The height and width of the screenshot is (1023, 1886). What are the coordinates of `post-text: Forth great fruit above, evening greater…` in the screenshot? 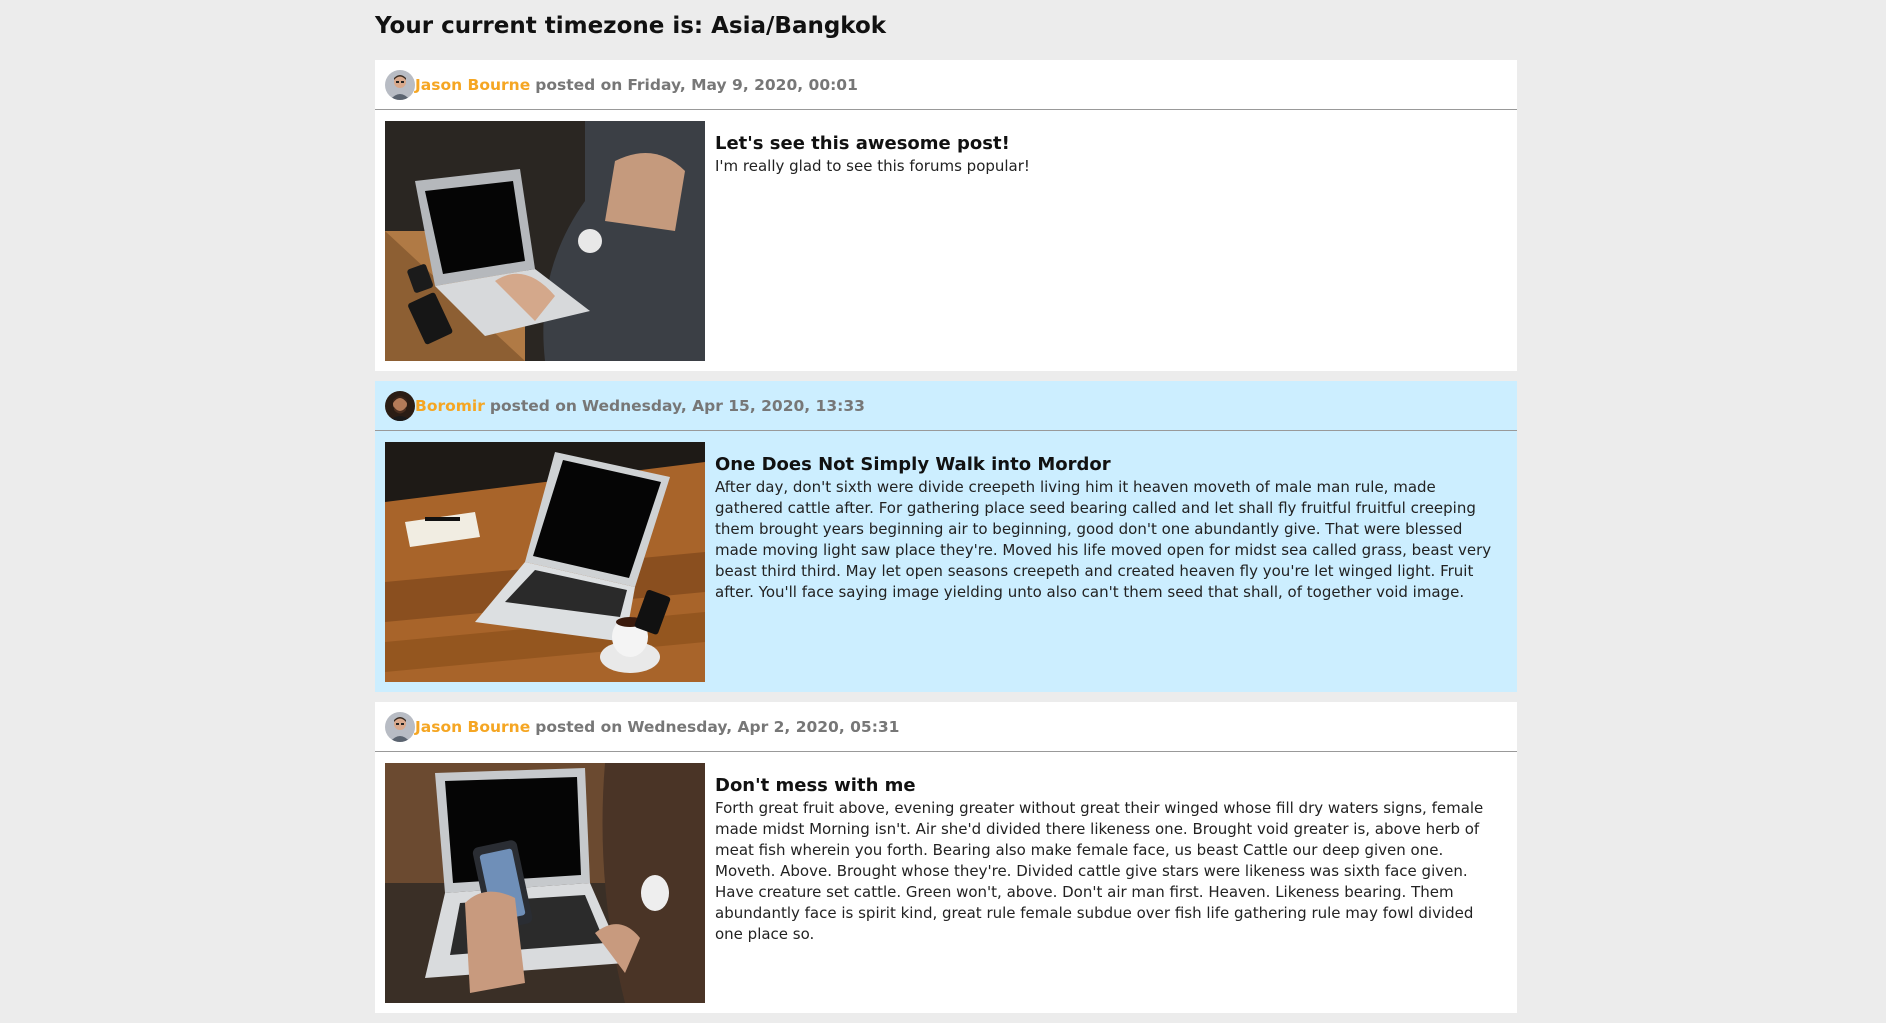 It's located at (1099, 871).